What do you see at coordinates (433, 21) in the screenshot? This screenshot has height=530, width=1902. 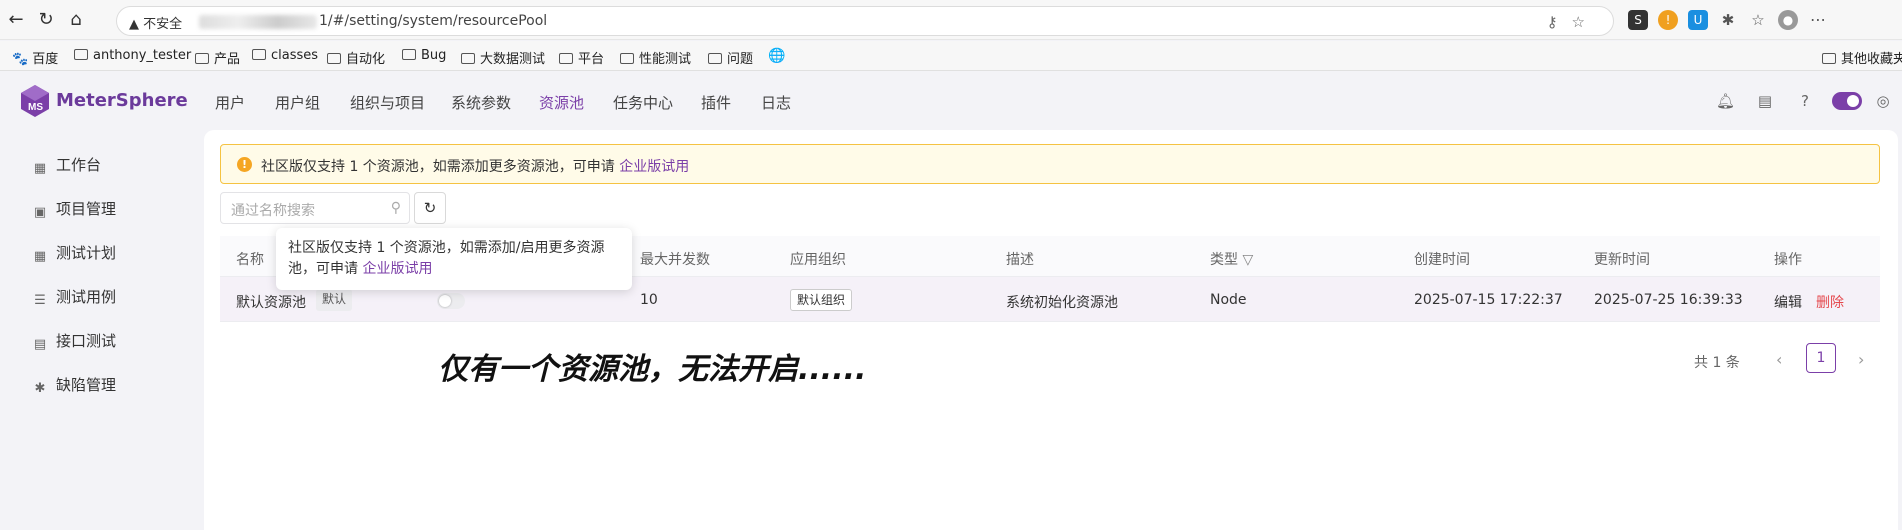 I see `url-text: 1/#/setting/system/resourcePool` at bounding box center [433, 21].